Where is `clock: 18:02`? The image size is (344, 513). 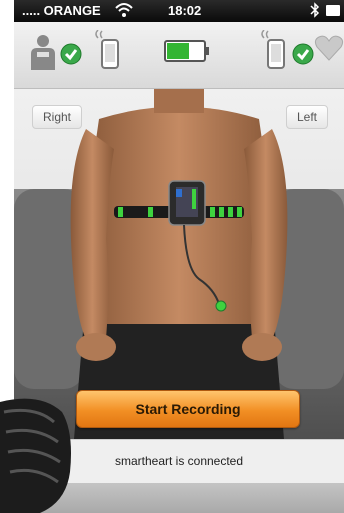
clock: 18:02 is located at coordinates (185, 10).